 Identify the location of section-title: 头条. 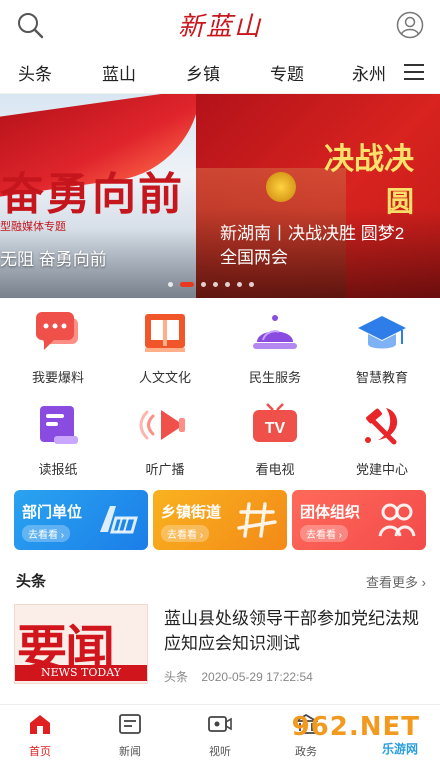
(31, 581).